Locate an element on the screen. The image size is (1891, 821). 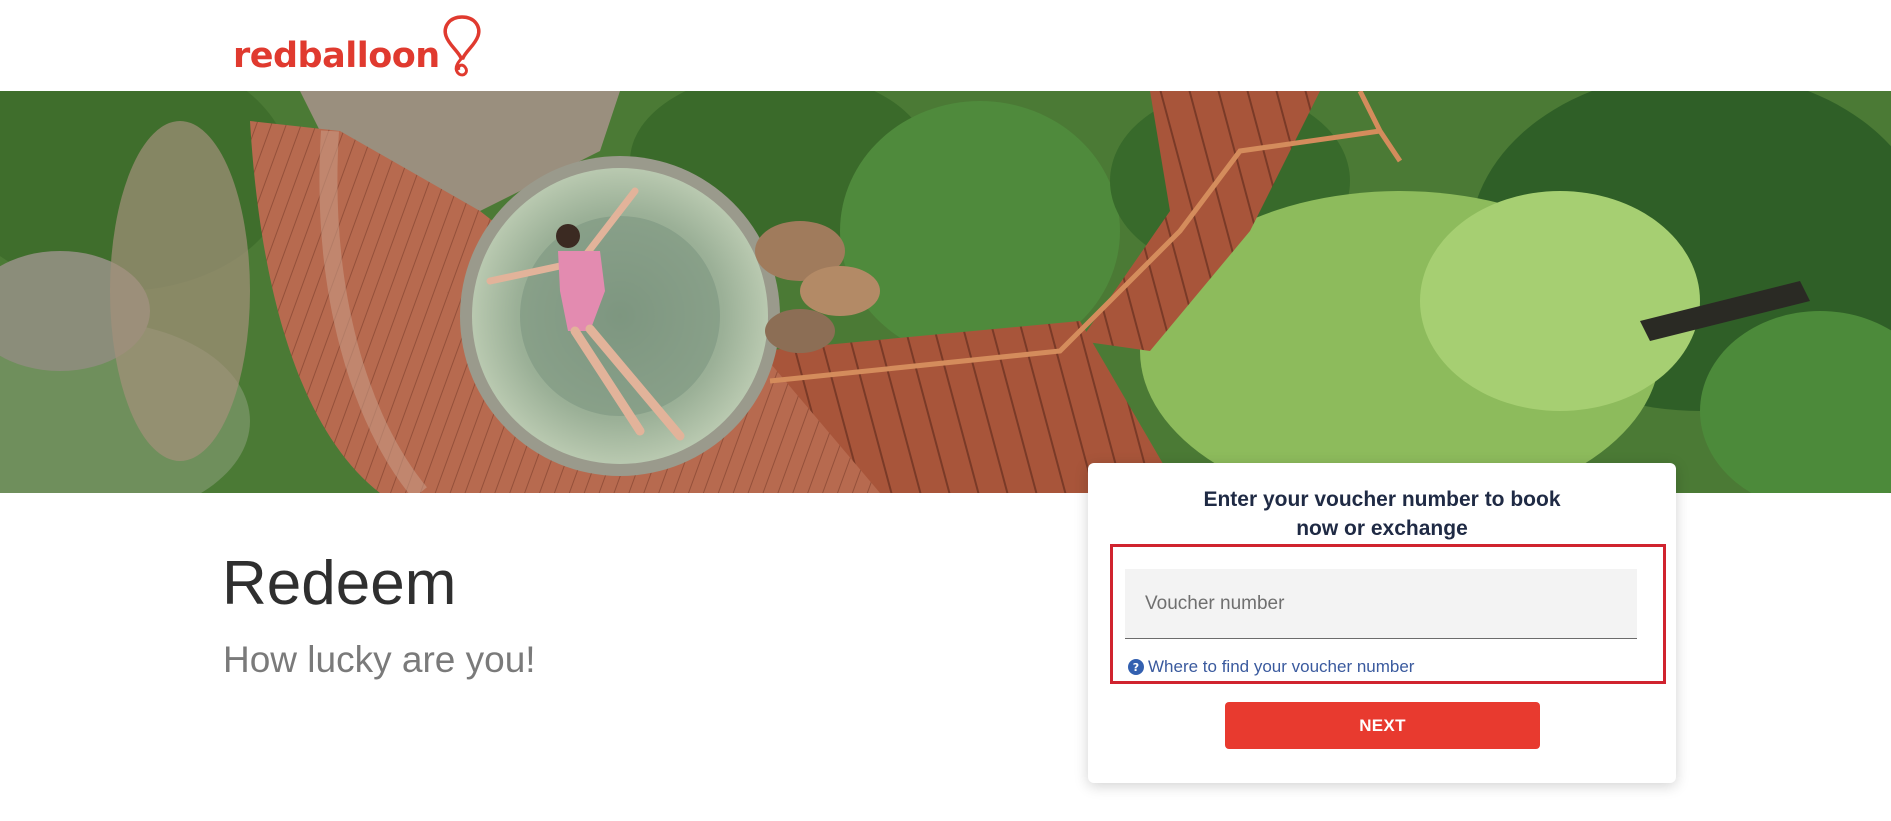
redballoon-logo: redballoon is located at coordinates (359, 45).